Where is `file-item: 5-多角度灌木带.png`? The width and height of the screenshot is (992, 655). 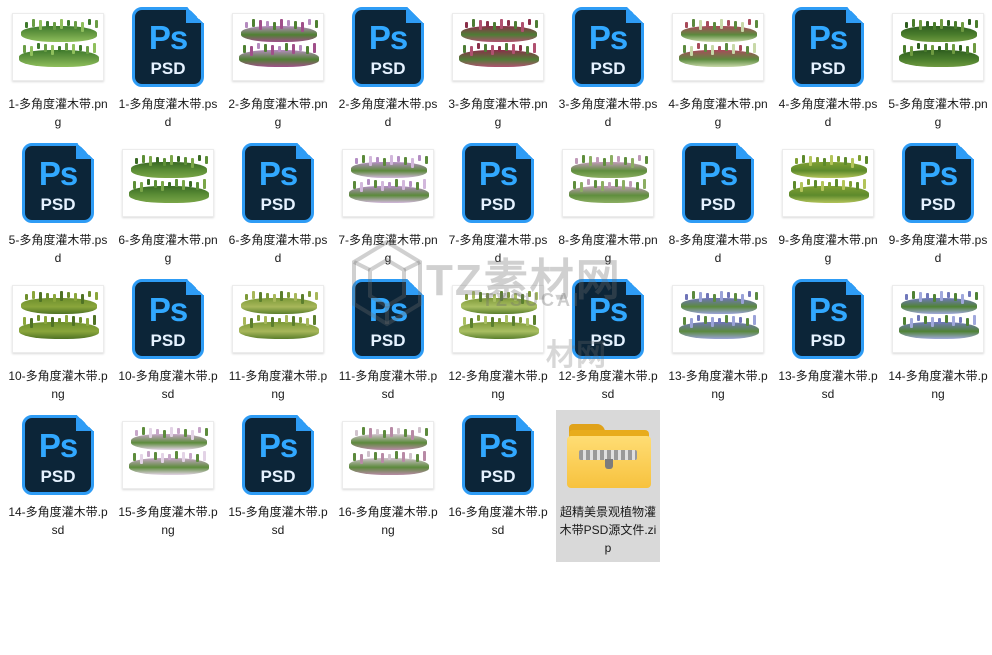
file-item: 5-多角度灌木带.png is located at coordinates (938, 78).